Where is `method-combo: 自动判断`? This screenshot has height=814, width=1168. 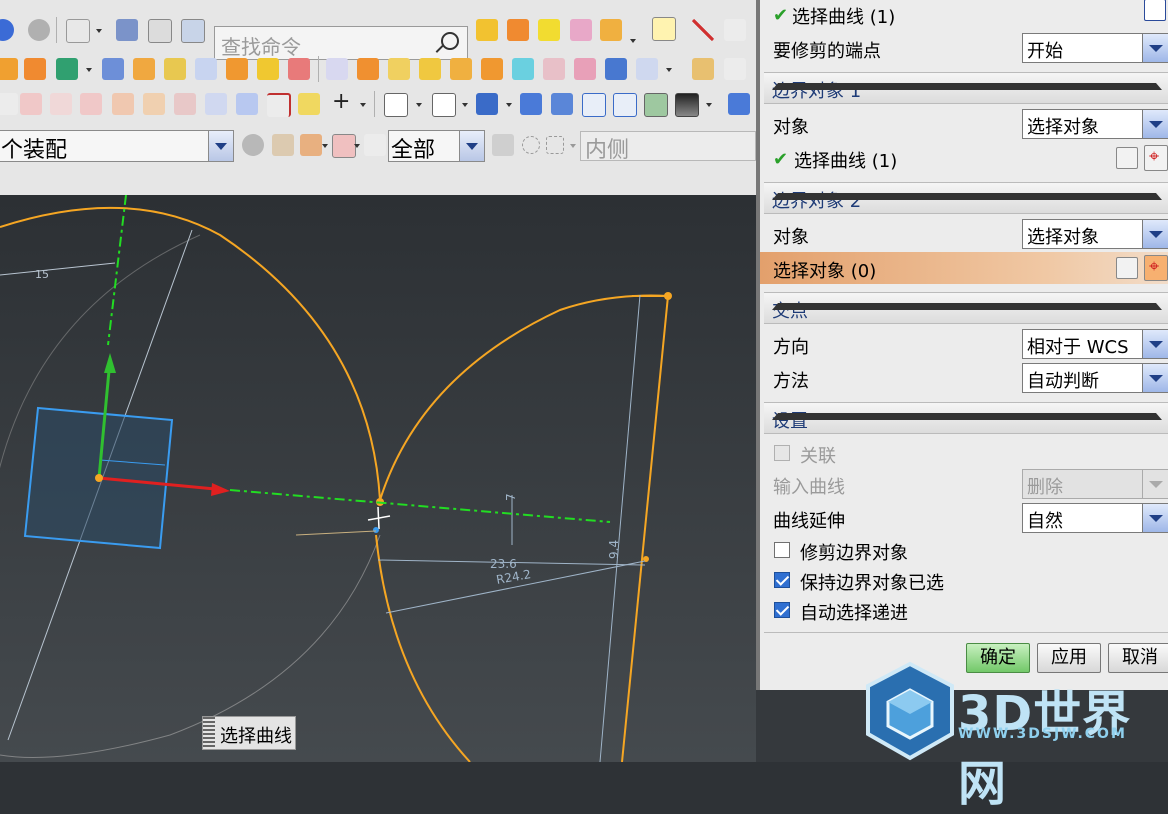
method-combo: 自动判断 is located at coordinates (1095, 378).